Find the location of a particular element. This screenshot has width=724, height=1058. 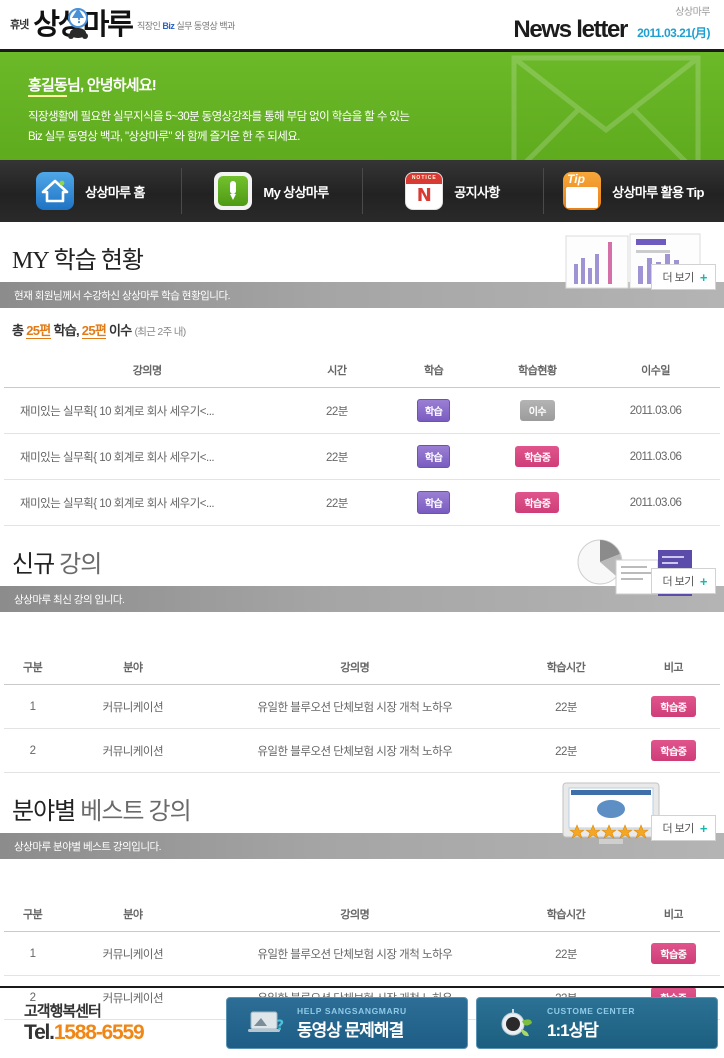

nav-item-home: 상상마루 홈 is located at coordinates (90, 191).